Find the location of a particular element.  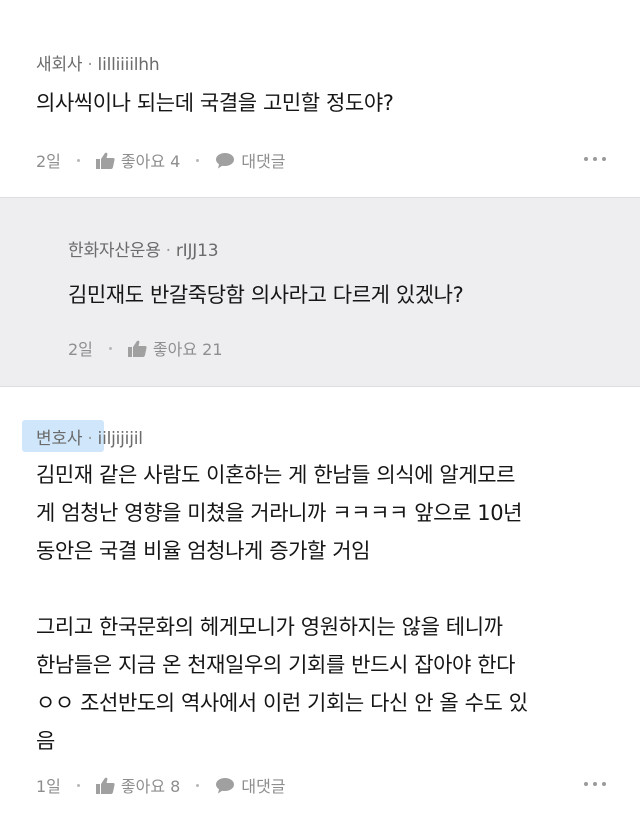

comment-author: 변호사 · iiljijijil is located at coordinates (89, 436).